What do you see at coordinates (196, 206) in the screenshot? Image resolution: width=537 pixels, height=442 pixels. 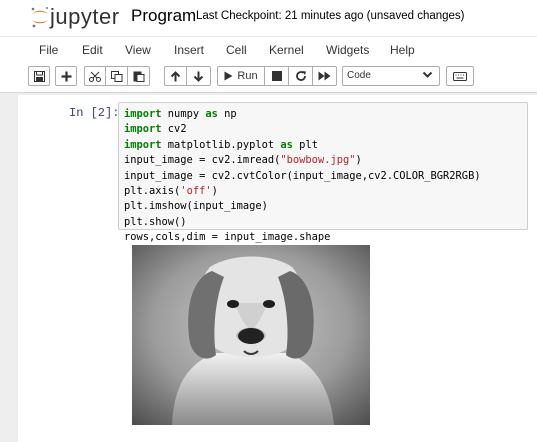 I see `code-token: plt.imshow(input_image)` at bounding box center [196, 206].